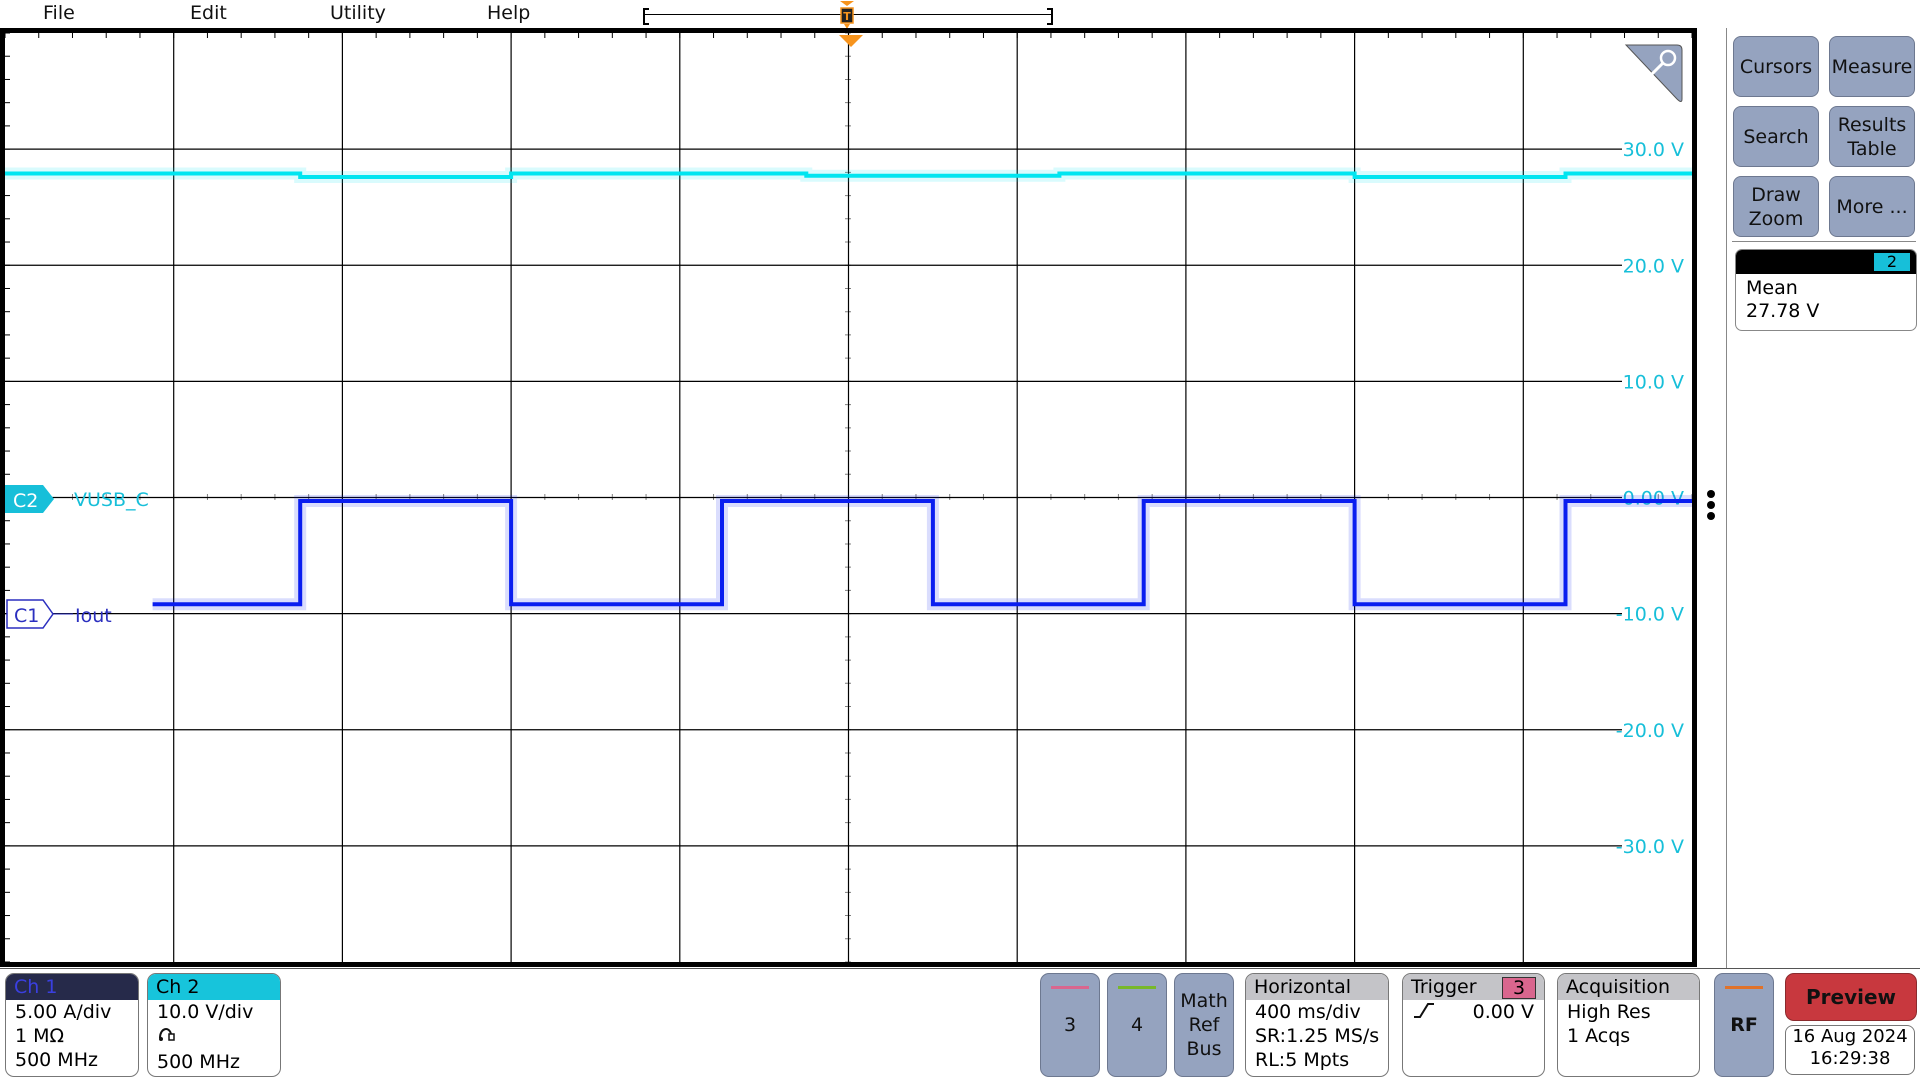 The width and height of the screenshot is (1920, 1081). I want to click on horizontal-title: Horizontal, so click(1317, 987).